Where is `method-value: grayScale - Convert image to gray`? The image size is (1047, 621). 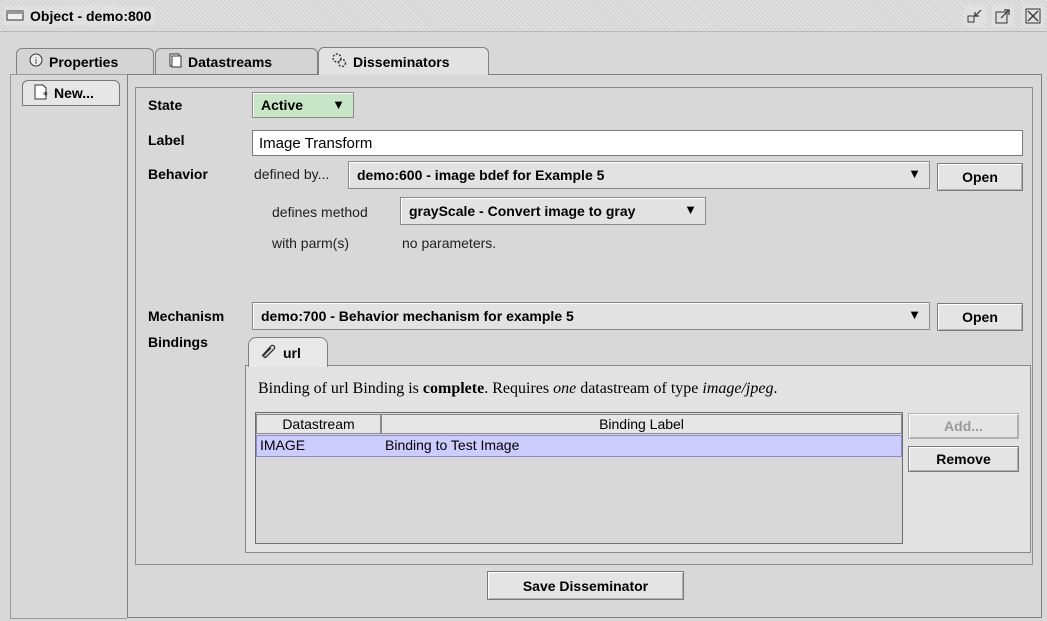
method-value: grayScale - Convert image to gray is located at coordinates (522, 211).